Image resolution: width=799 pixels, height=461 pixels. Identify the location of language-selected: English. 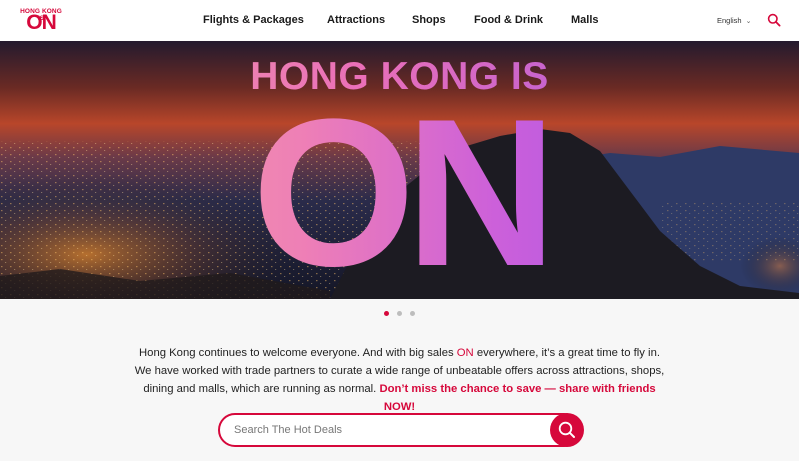
(729, 20).